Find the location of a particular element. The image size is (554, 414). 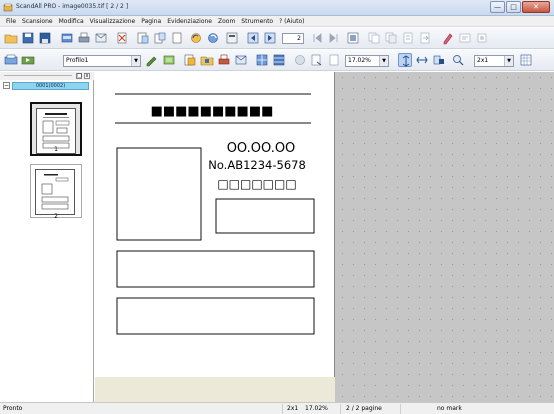

app-icon is located at coordinates (8, 7).